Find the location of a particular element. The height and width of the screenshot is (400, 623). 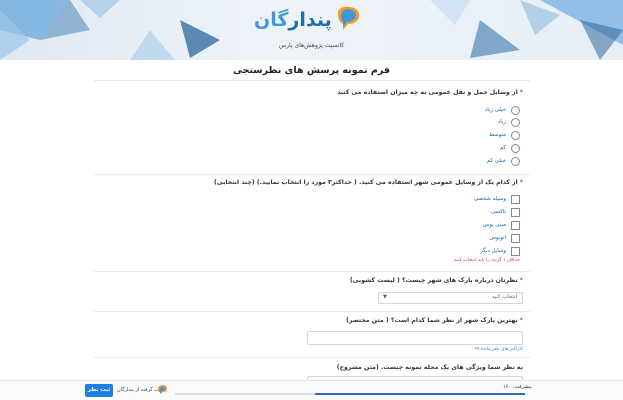

park-opinion-select: ▼ انتخاب کنید is located at coordinates (450, 298).